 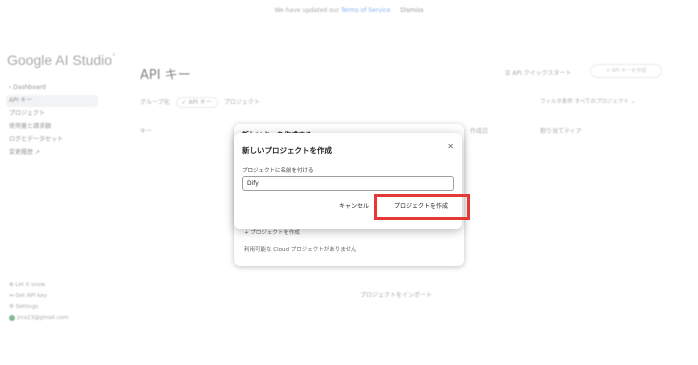 I want to click on project-name-label: プロジェクトに名前を付ける, so click(x=278, y=171).